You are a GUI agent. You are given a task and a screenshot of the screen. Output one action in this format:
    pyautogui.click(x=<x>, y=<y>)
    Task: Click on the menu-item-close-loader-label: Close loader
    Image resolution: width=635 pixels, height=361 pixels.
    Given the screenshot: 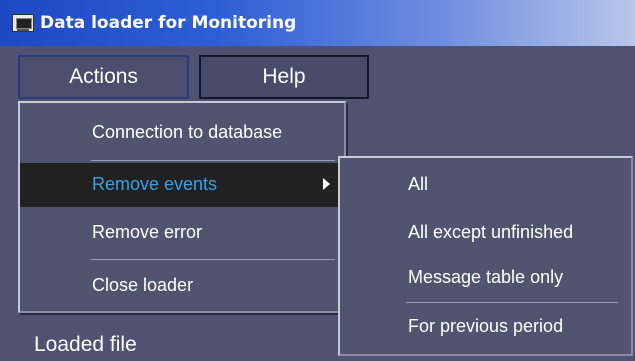 What is the action you would take?
    pyautogui.click(x=143, y=285)
    